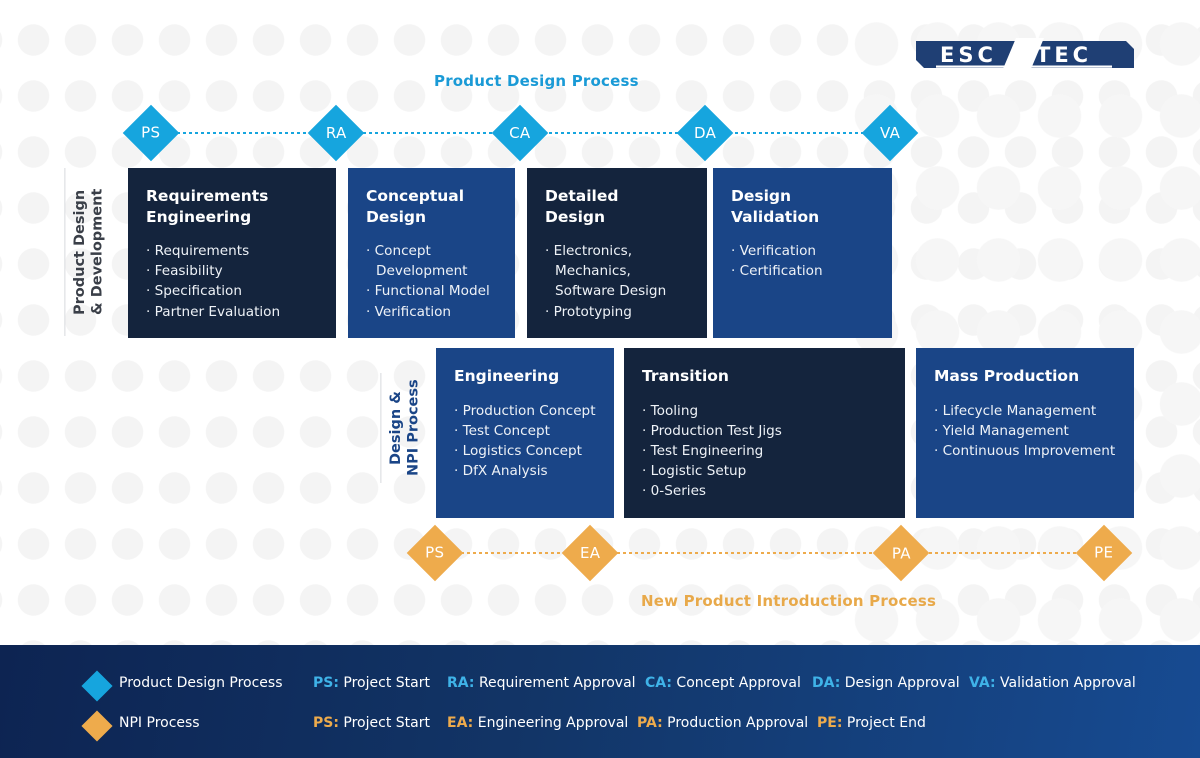  Describe the element at coordinates (526, 411) in the screenshot. I see `list-item: Production Concept` at that location.